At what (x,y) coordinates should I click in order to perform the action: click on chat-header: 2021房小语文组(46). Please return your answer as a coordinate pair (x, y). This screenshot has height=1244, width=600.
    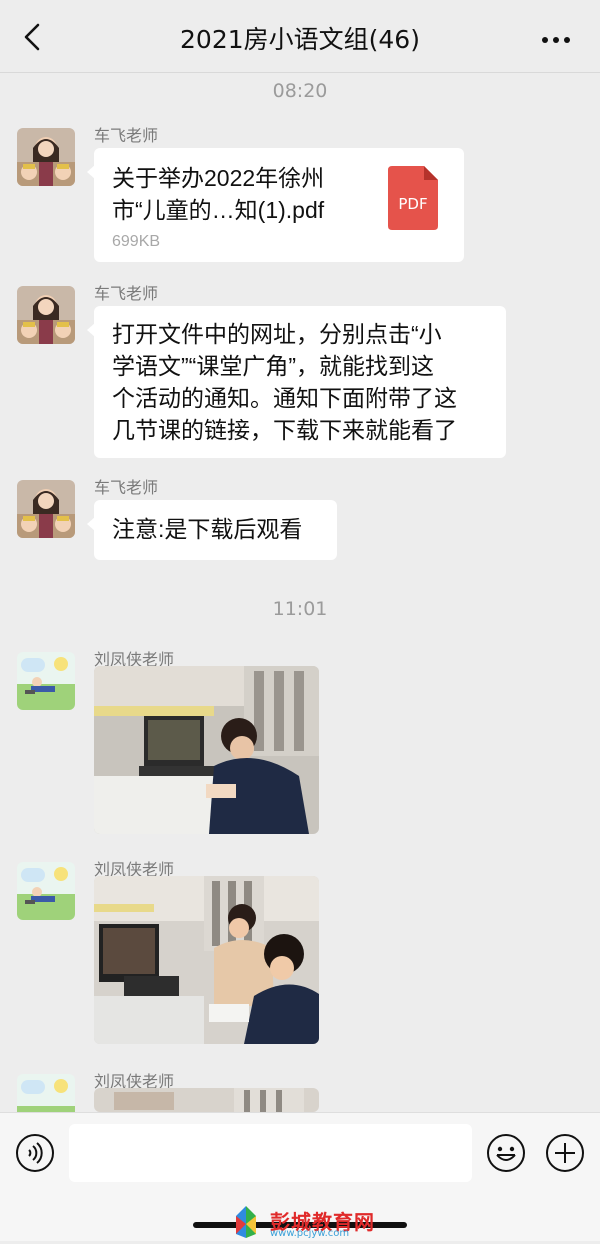
    Looking at the image, I should click on (300, 36).